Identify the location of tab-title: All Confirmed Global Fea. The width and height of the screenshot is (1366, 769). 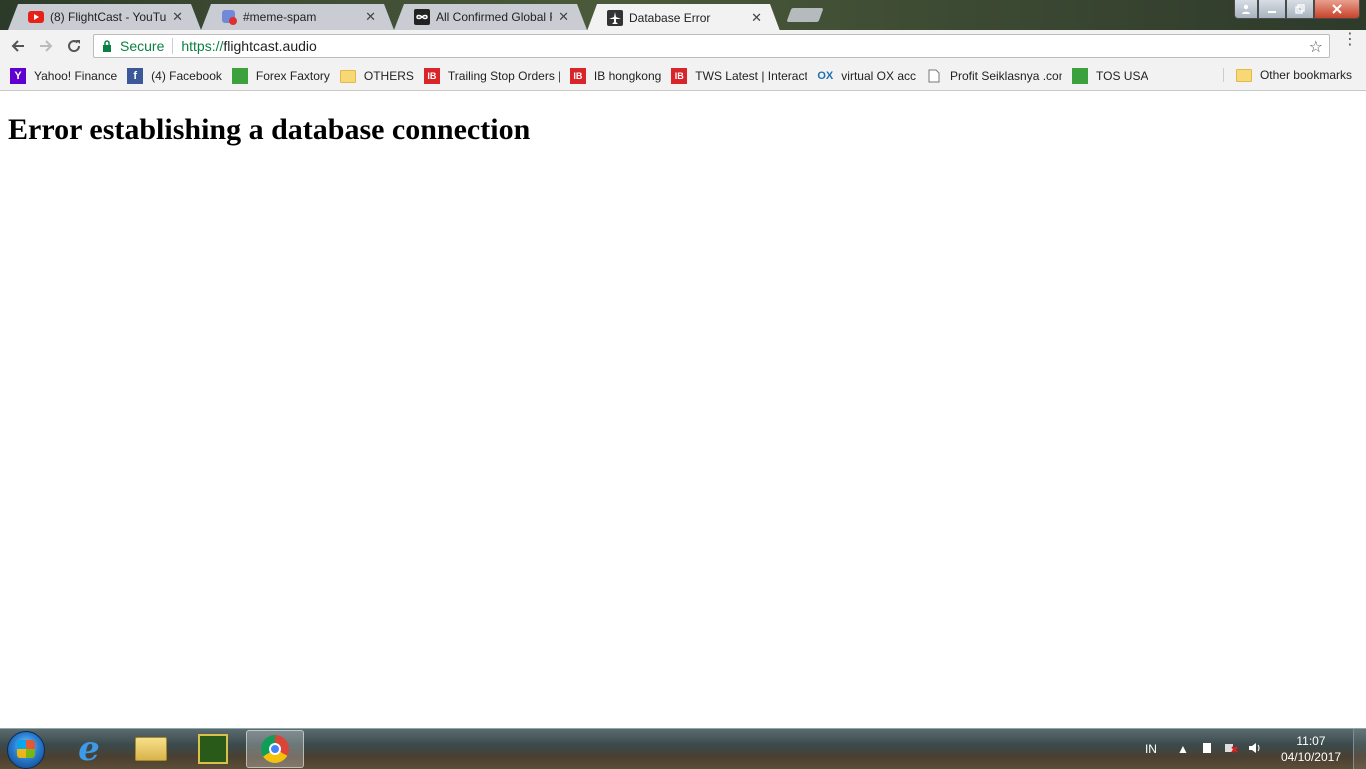
(491, 17).